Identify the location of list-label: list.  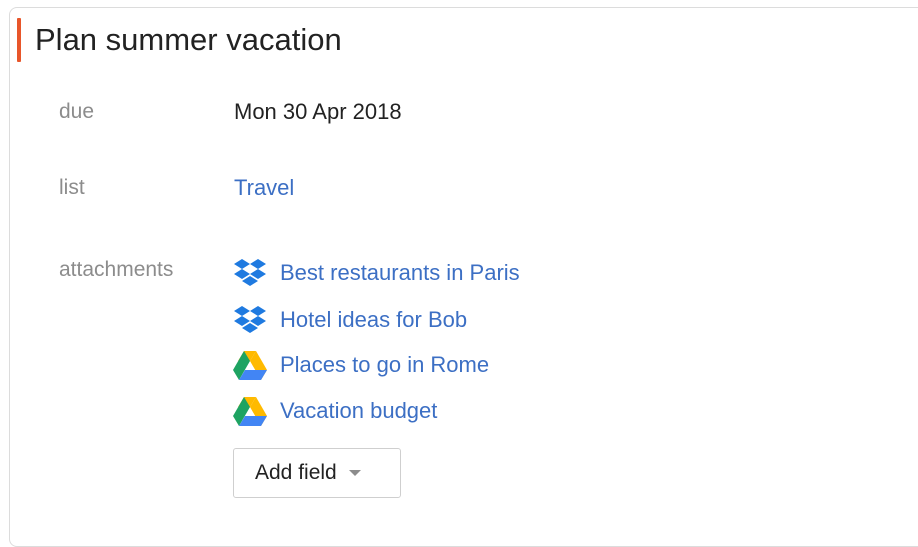
(72, 187).